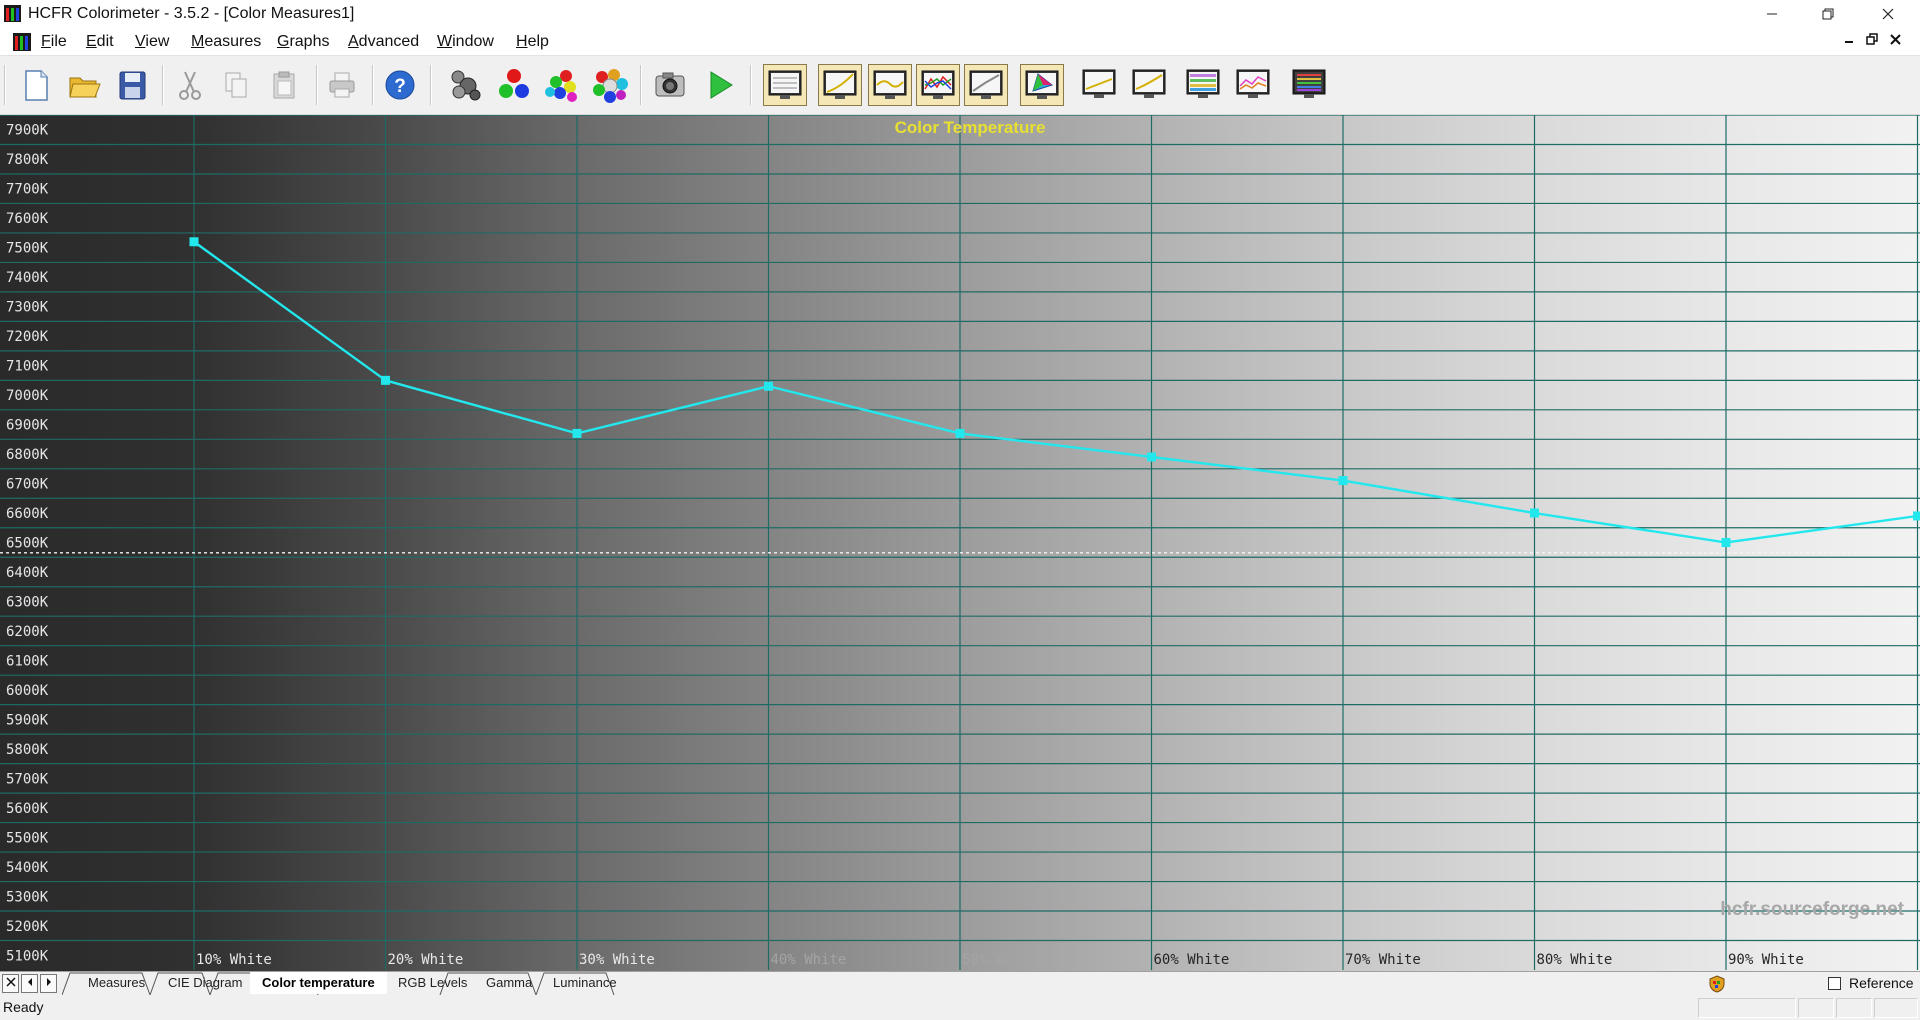  What do you see at coordinates (1192, 960) in the screenshot?
I see `x-tick-label: 60% White` at bounding box center [1192, 960].